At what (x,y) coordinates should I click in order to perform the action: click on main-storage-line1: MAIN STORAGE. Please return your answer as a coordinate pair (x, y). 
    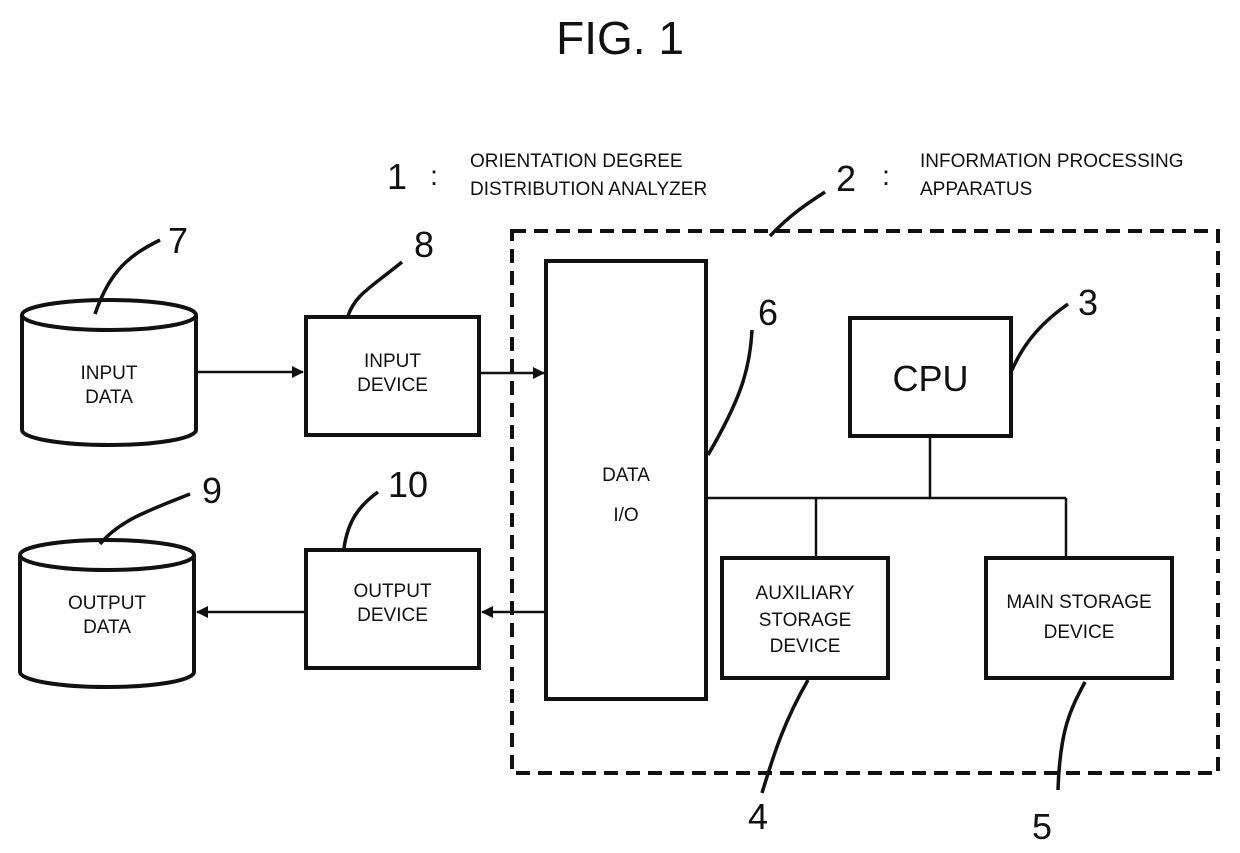
    Looking at the image, I should click on (1079, 602).